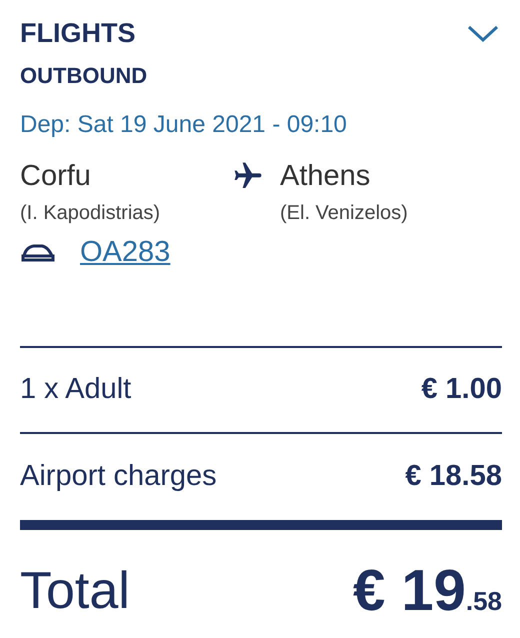 This screenshot has height=638, width=520. I want to click on departure-time: Dep: Sat 19 June 2021 - 09:10, so click(184, 125).